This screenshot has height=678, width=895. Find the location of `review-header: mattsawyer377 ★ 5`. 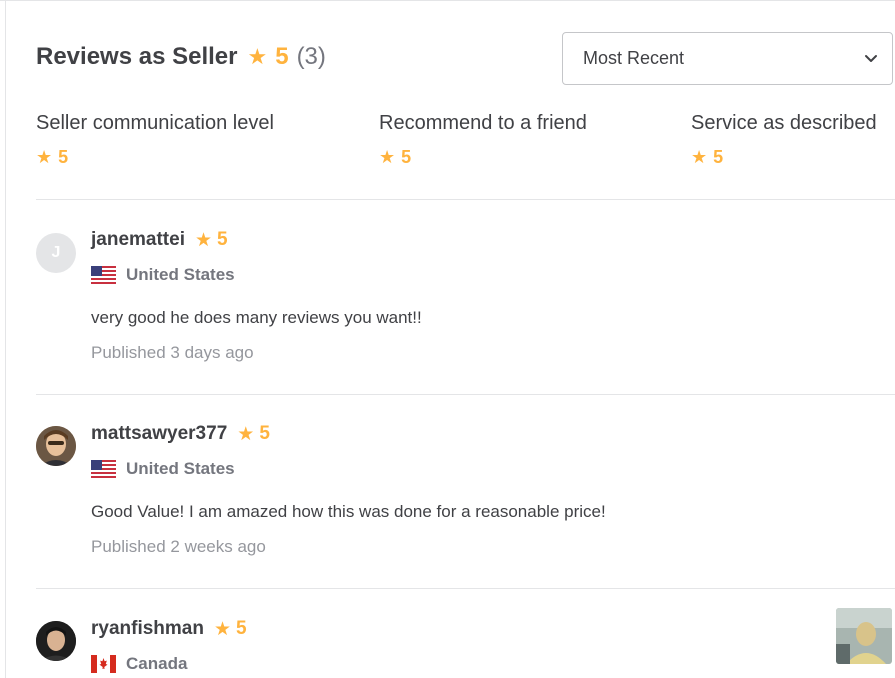

review-header: mattsawyer377 ★ 5 is located at coordinates (180, 434).